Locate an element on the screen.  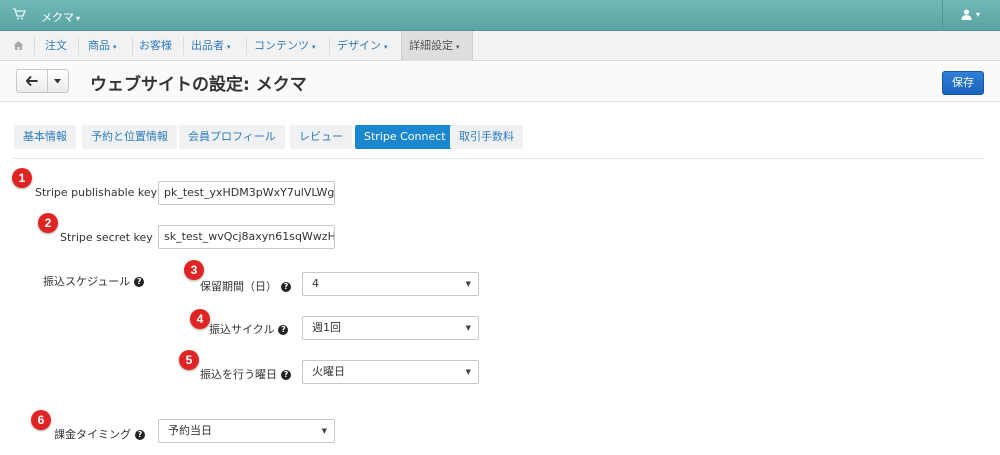
tab-basic-info: 基本情報 is located at coordinates (45, 137).